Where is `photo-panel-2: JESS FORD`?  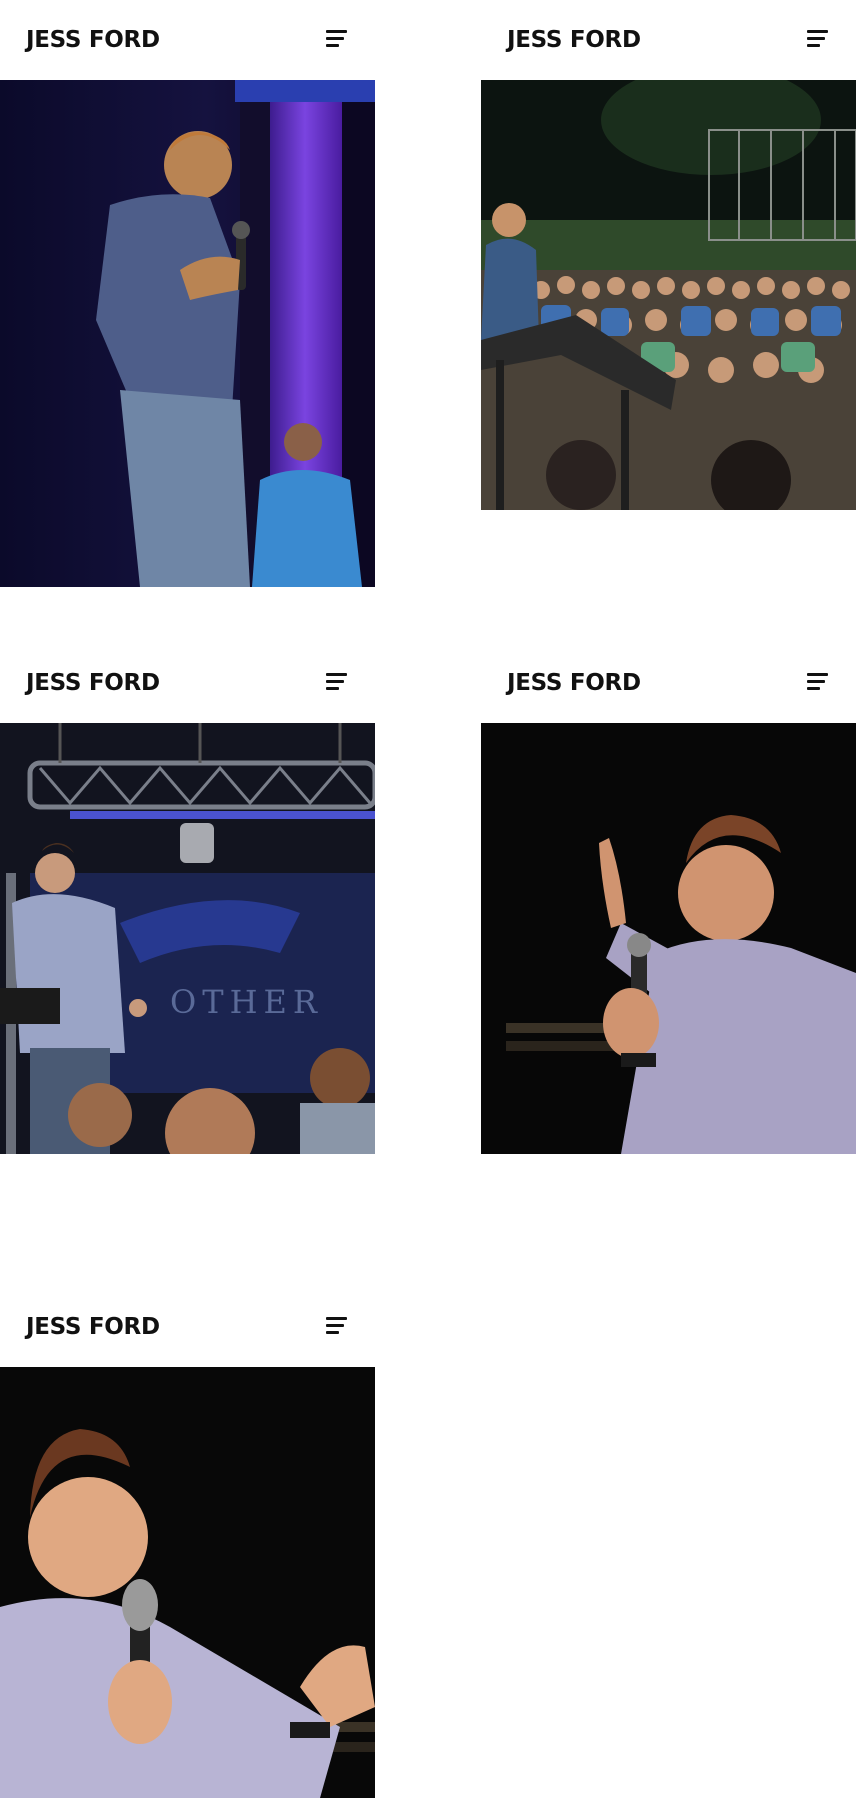
photo-panel-2: JESS FORD is located at coordinates (668, 255).